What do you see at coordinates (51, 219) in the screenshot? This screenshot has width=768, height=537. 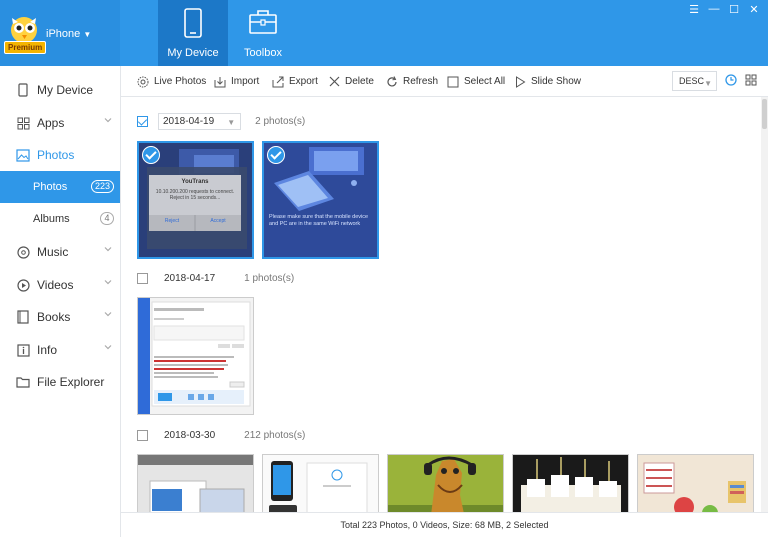 I see `sidebar-item-label: Albums` at bounding box center [51, 219].